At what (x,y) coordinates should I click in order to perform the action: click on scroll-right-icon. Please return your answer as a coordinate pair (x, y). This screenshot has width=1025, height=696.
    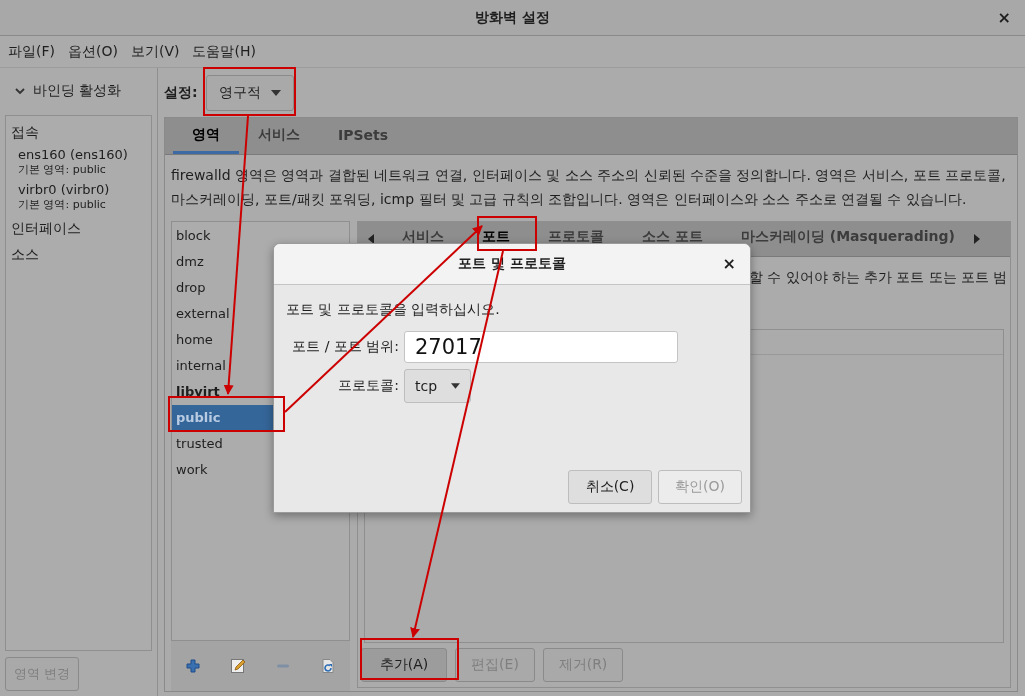
    Looking at the image, I should click on (976, 239).